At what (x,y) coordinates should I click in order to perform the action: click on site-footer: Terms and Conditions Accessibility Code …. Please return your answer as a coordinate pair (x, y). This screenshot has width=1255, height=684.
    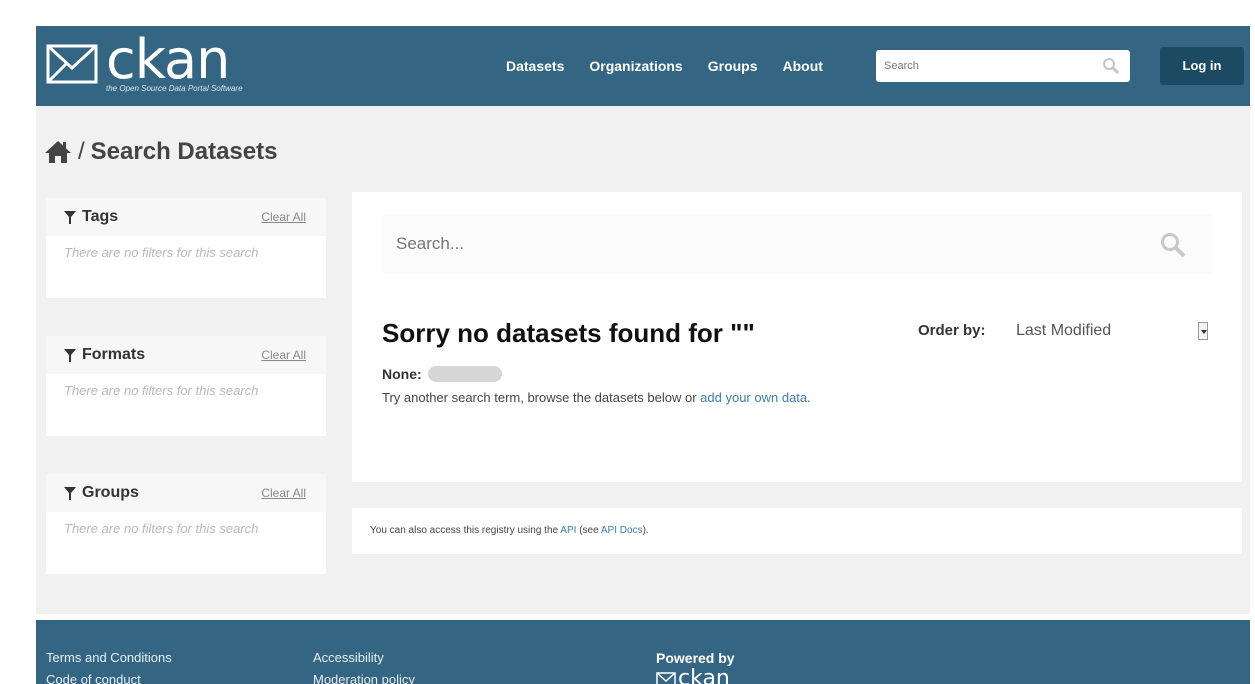
    Looking at the image, I should click on (643, 652).